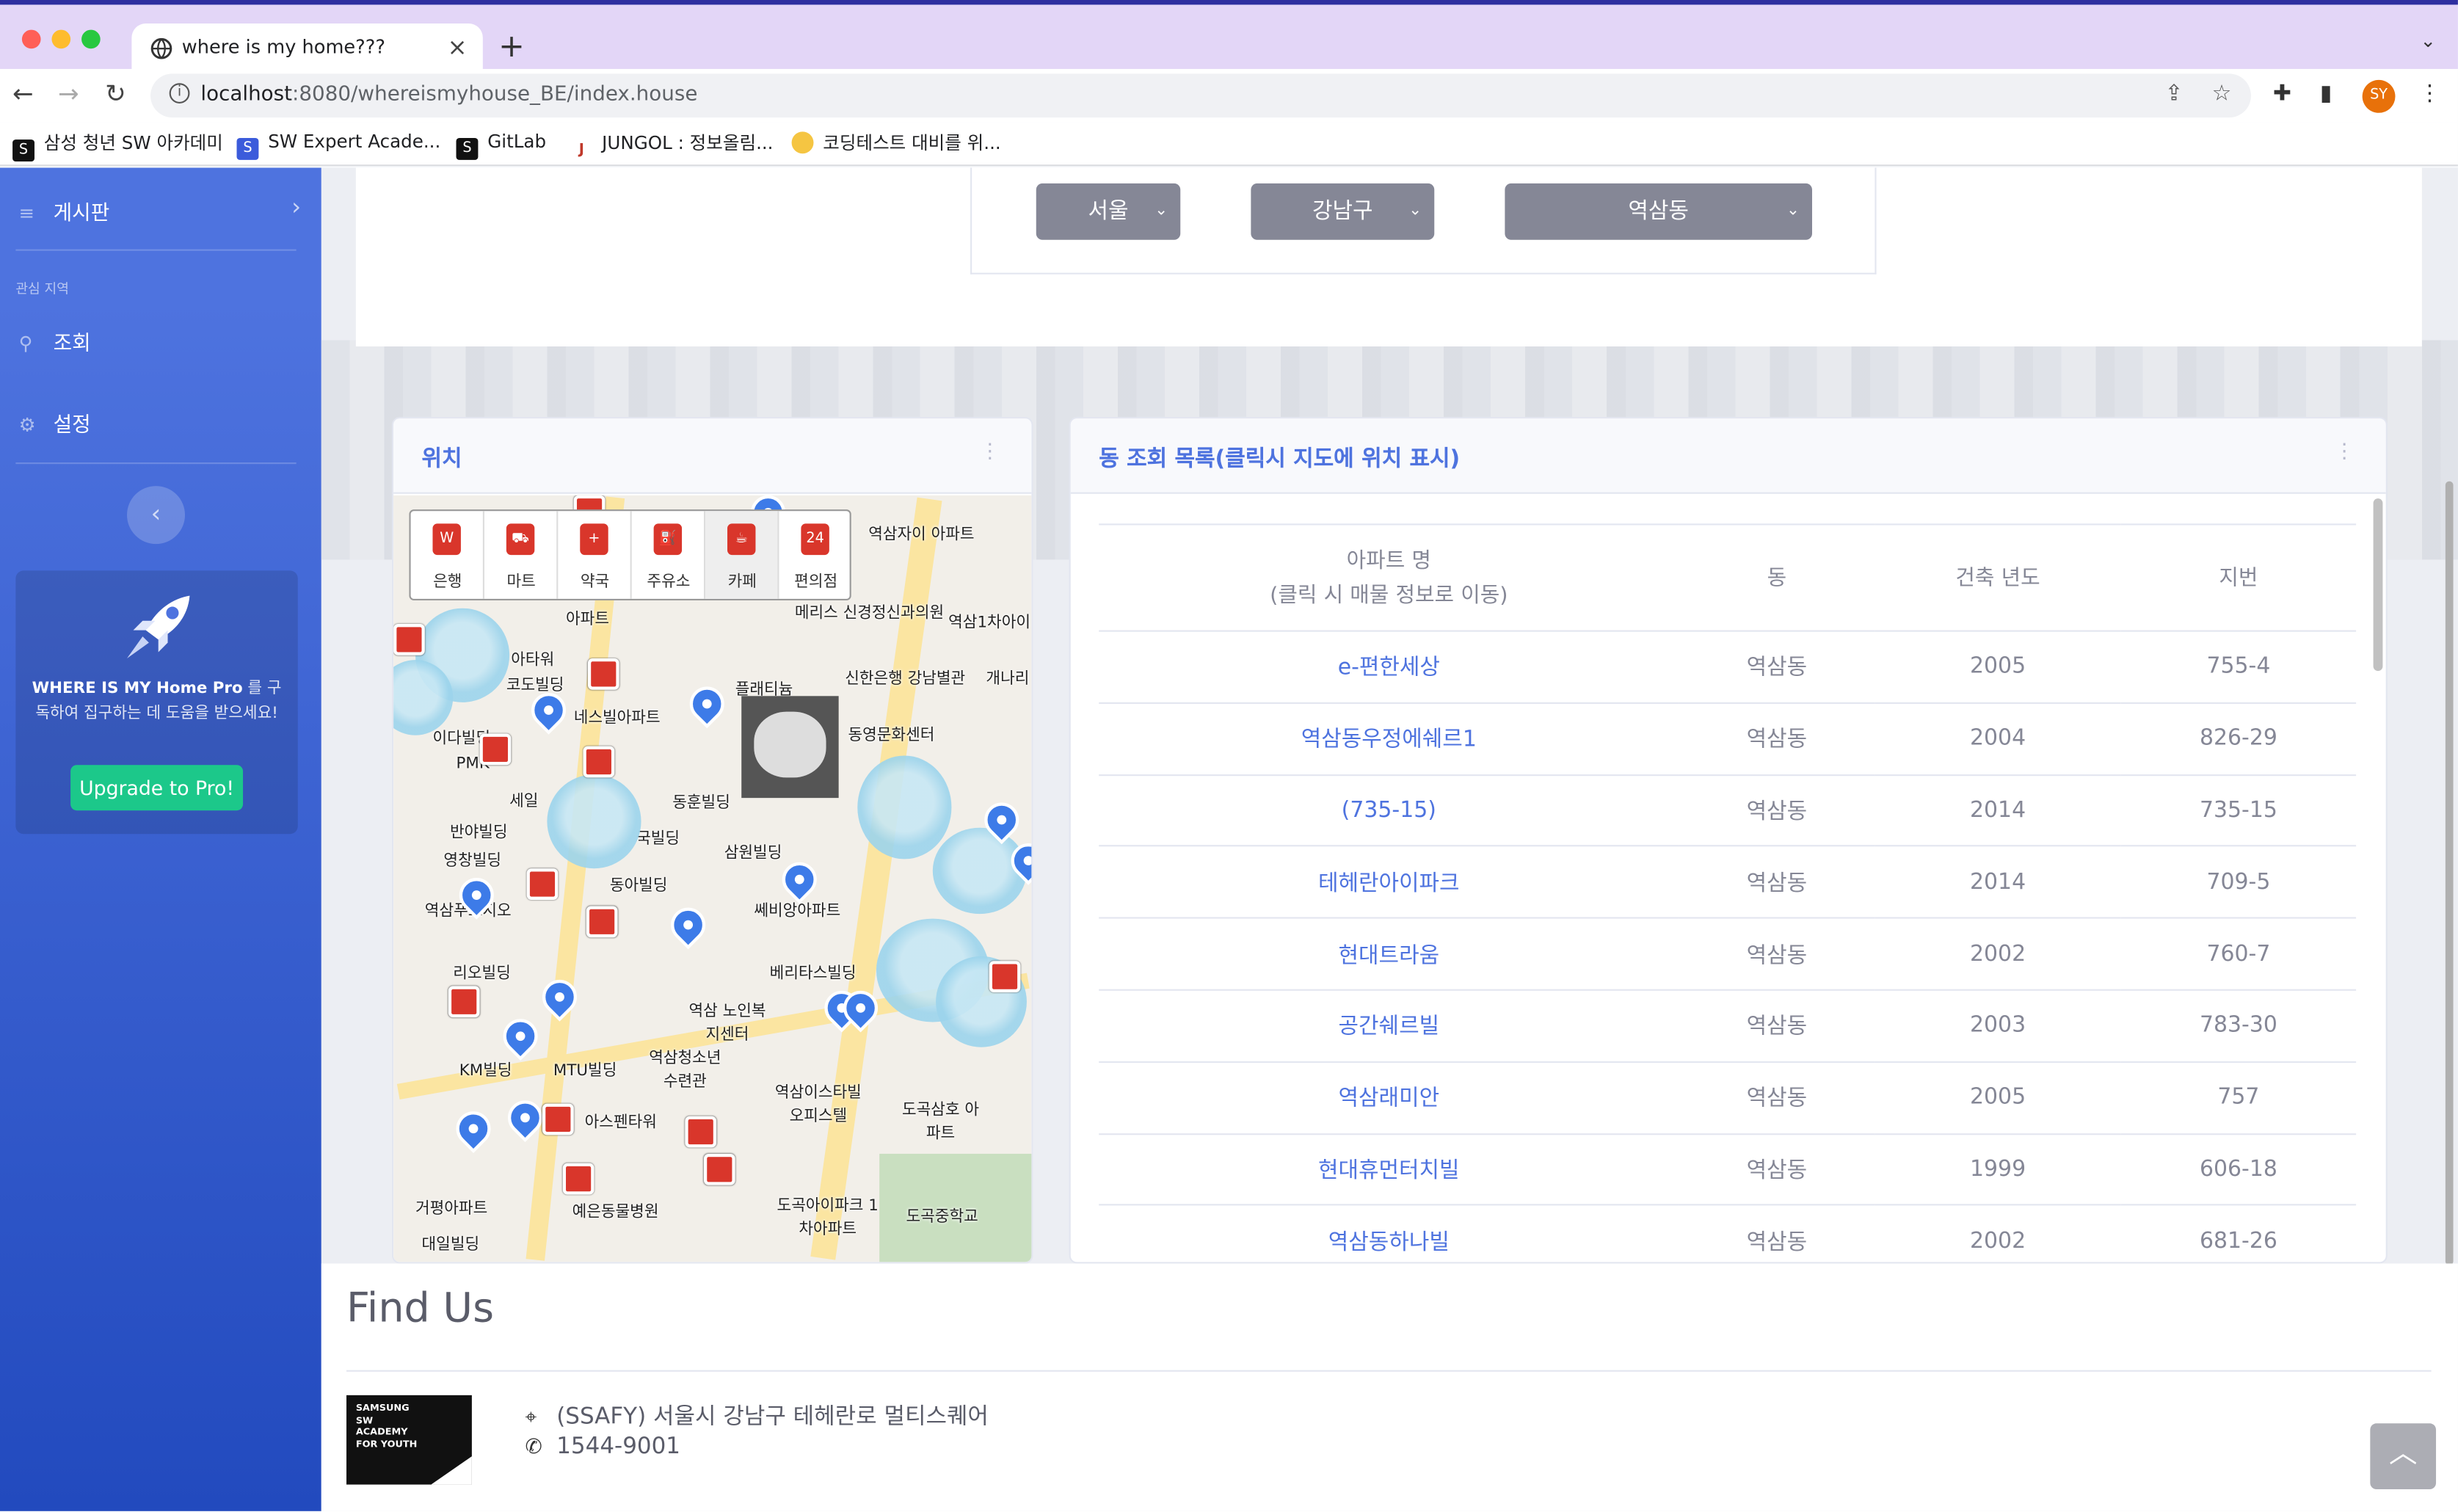 Image resolution: width=2458 pixels, height=1512 pixels. Describe the element at coordinates (1659, 211) in the screenshot. I see `dong-select: 역삼동 ⌄` at that location.